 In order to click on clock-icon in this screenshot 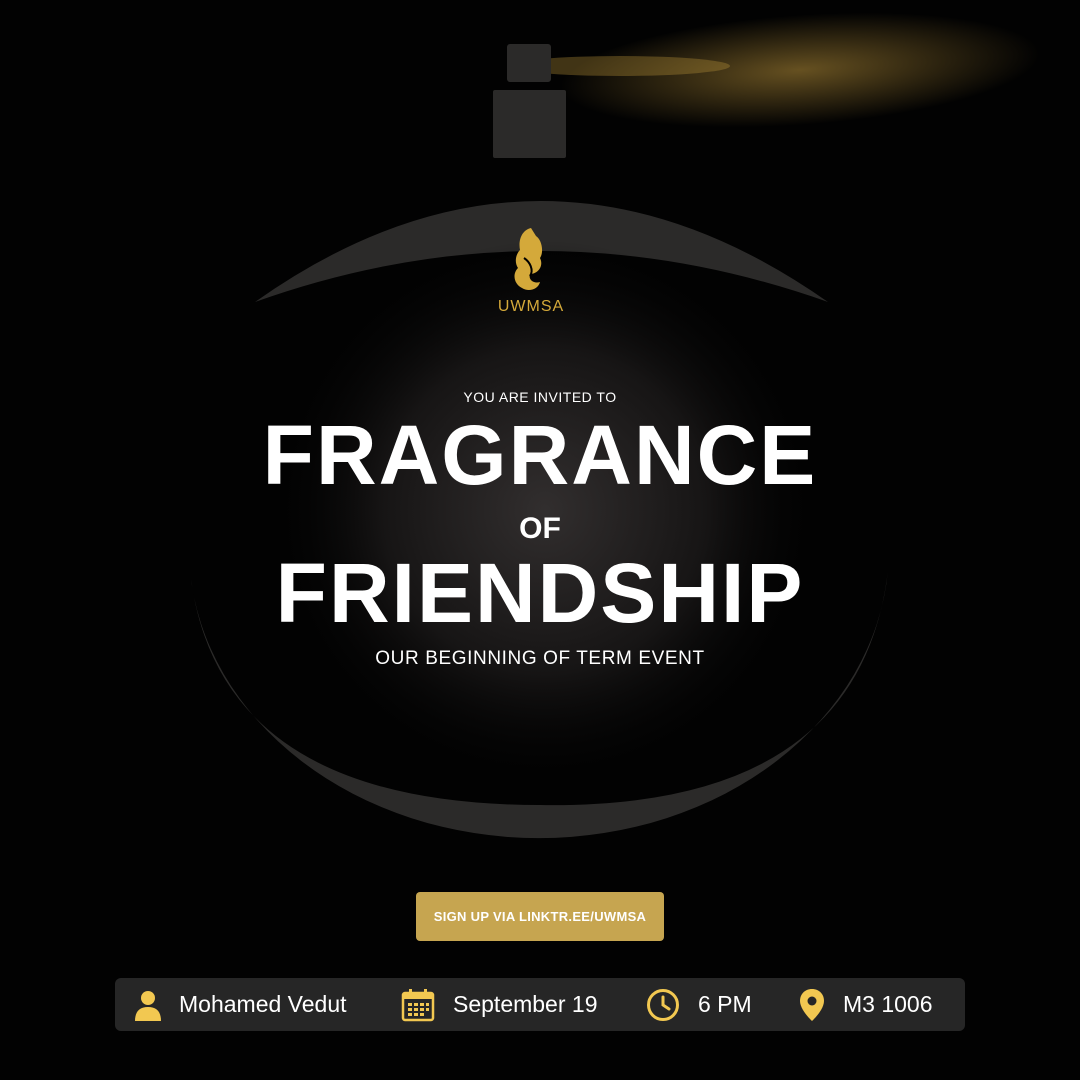, I will do `click(663, 1005)`.